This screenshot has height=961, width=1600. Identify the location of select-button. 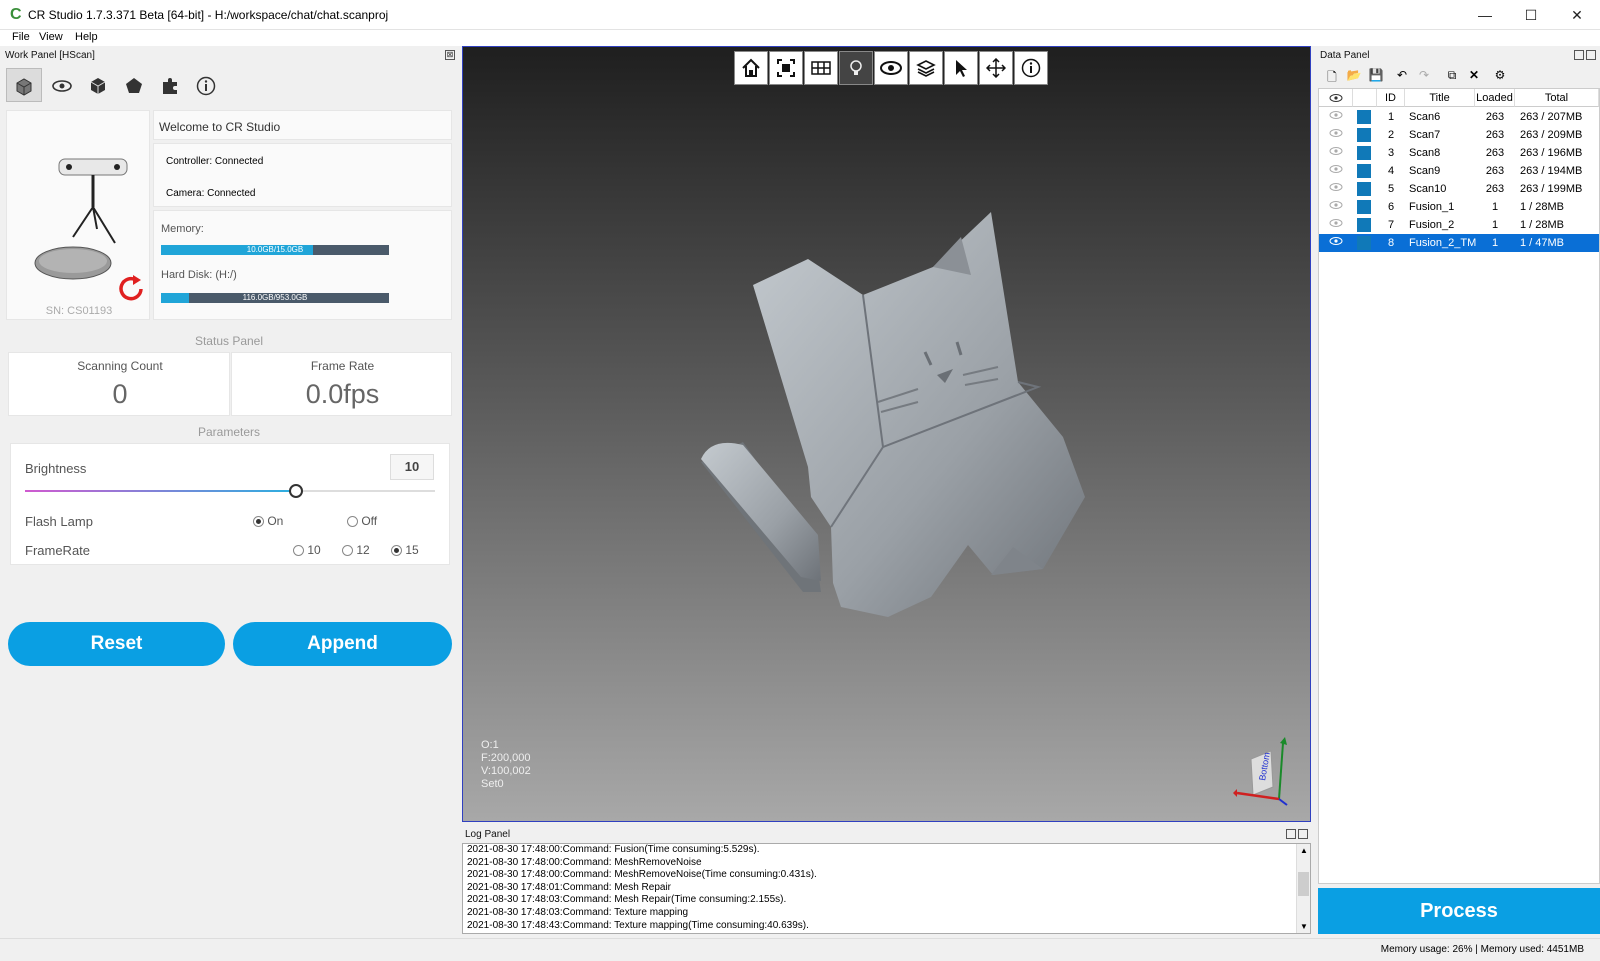
(961, 68).